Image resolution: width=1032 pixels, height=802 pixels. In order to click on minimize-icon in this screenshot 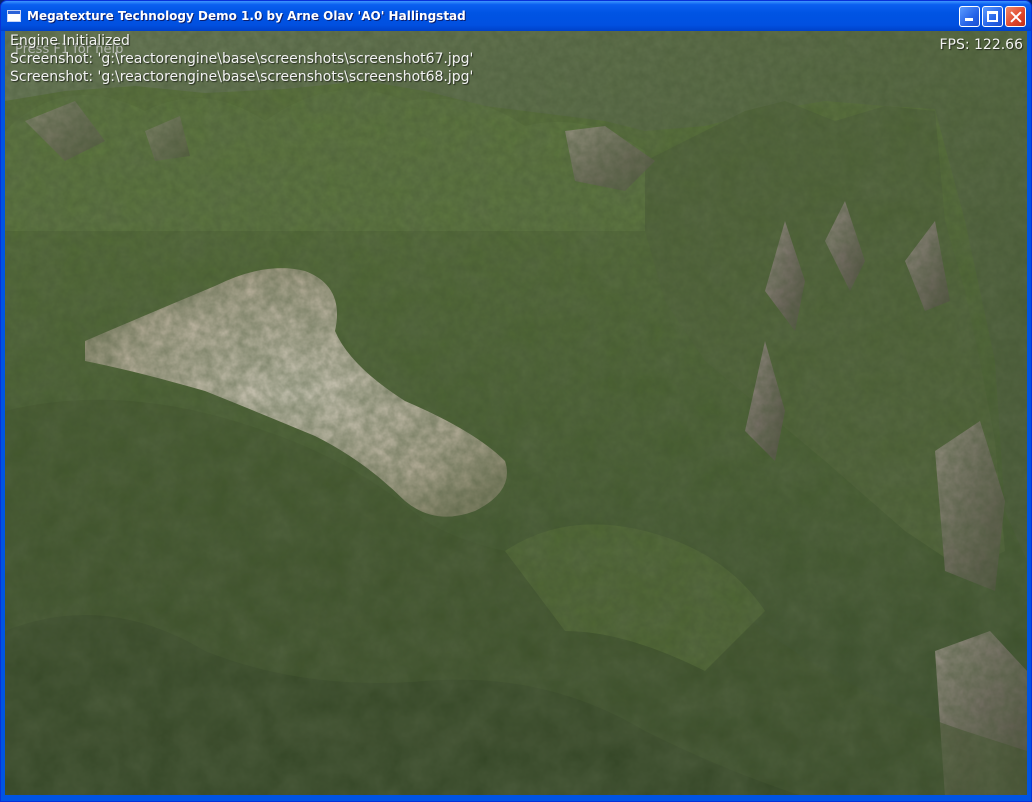, I will do `click(969, 16)`.